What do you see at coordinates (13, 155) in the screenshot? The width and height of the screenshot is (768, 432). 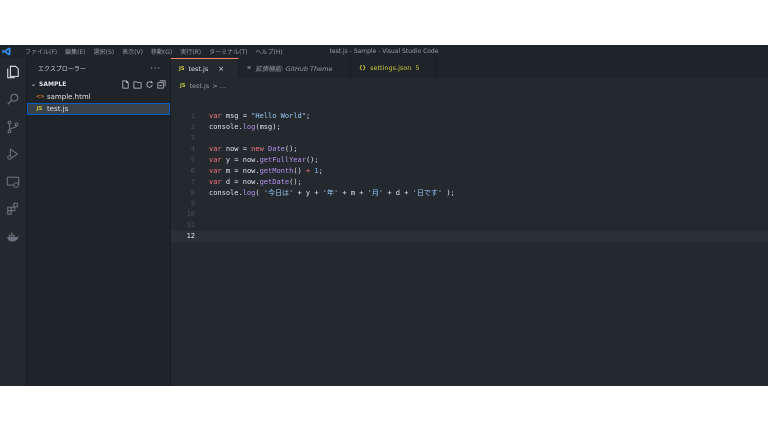 I see `run-debug-icon` at bounding box center [13, 155].